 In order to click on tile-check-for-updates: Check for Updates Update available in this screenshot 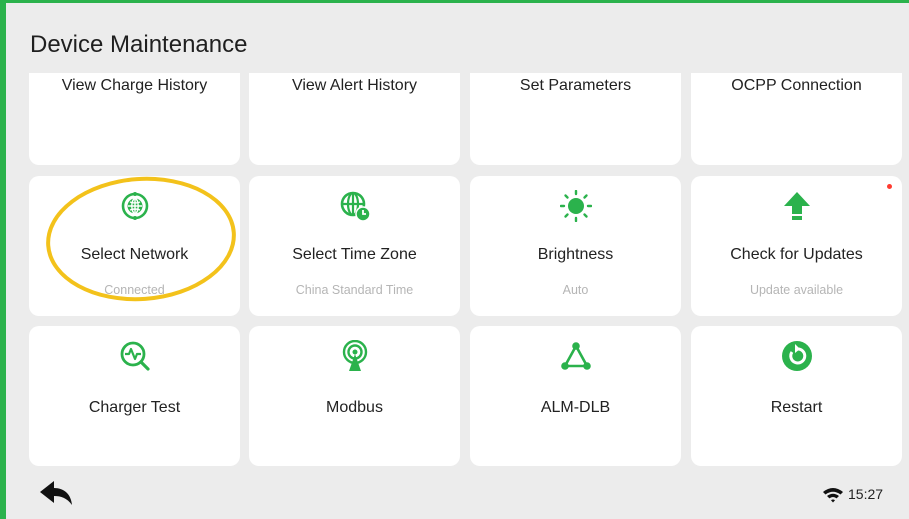, I will do `click(796, 246)`.